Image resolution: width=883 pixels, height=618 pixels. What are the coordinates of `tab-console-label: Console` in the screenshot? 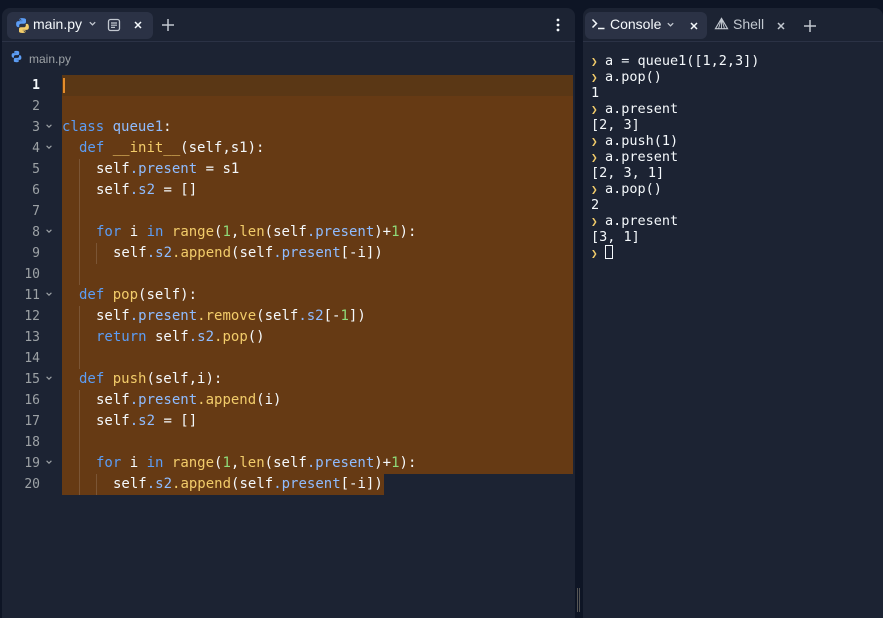 It's located at (636, 24).